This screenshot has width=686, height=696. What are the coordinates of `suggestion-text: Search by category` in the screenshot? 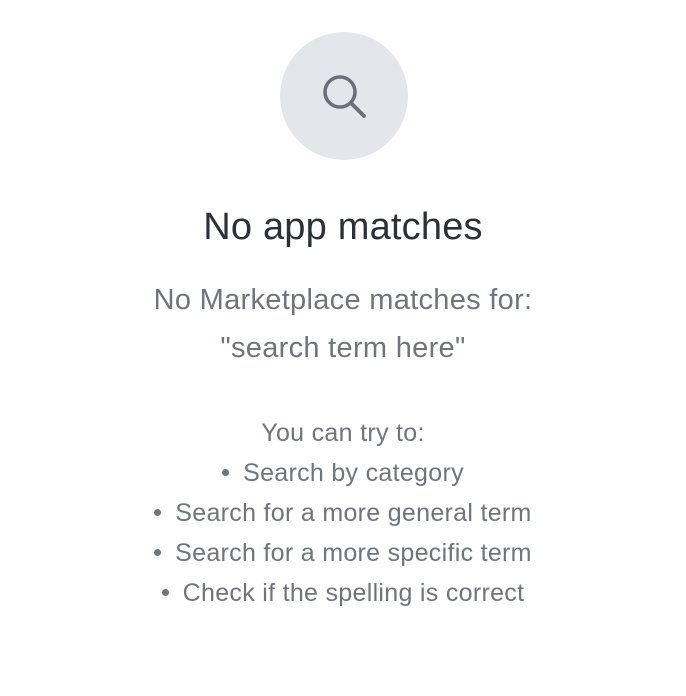 It's located at (353, 473).